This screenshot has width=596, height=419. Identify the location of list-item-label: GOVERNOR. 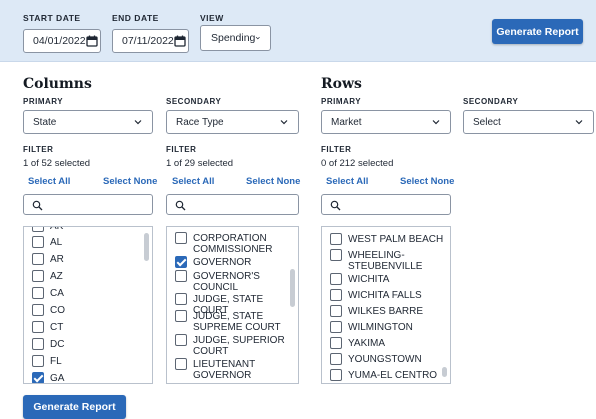
(222, 262).